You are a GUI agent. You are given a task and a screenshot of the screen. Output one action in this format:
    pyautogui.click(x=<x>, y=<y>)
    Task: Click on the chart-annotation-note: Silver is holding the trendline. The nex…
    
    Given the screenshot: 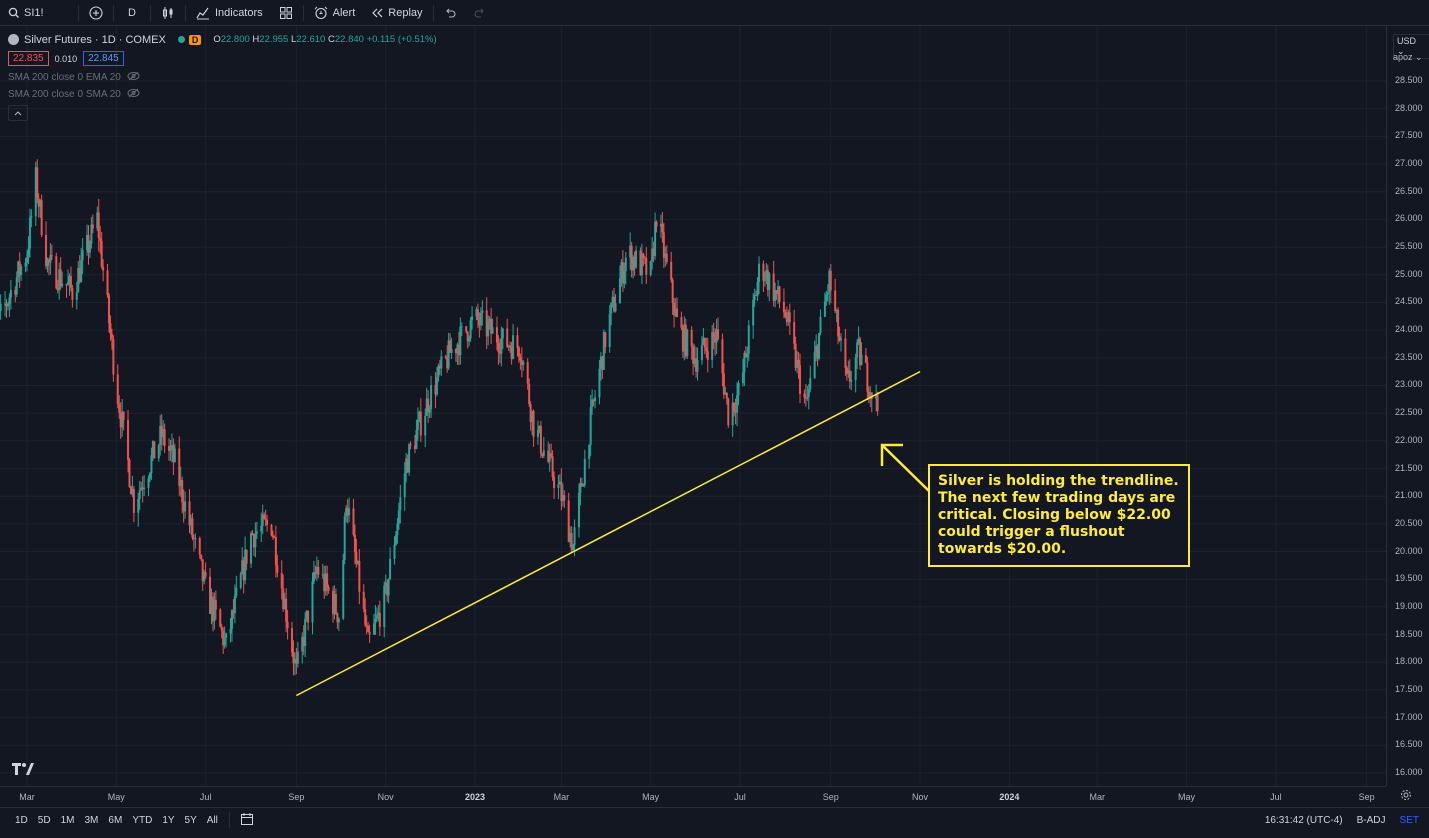 What is the action you would take?
    pyautogui.click(x=1059, y=515)
    